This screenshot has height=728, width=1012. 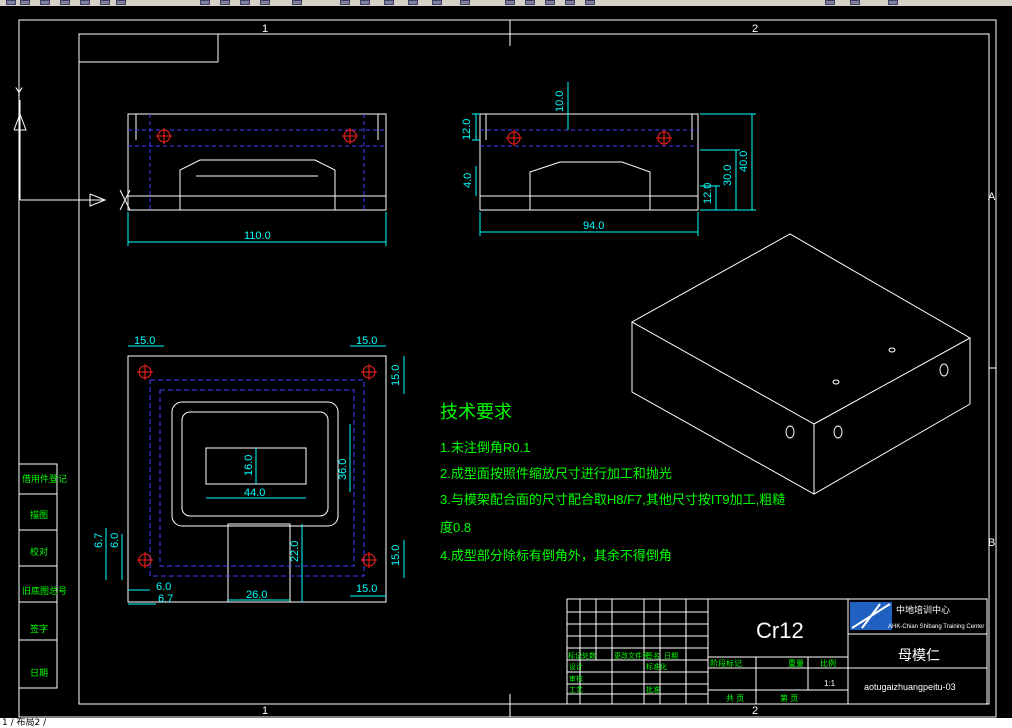 I want to click on dims-right-view, so click(x=614, y=159).